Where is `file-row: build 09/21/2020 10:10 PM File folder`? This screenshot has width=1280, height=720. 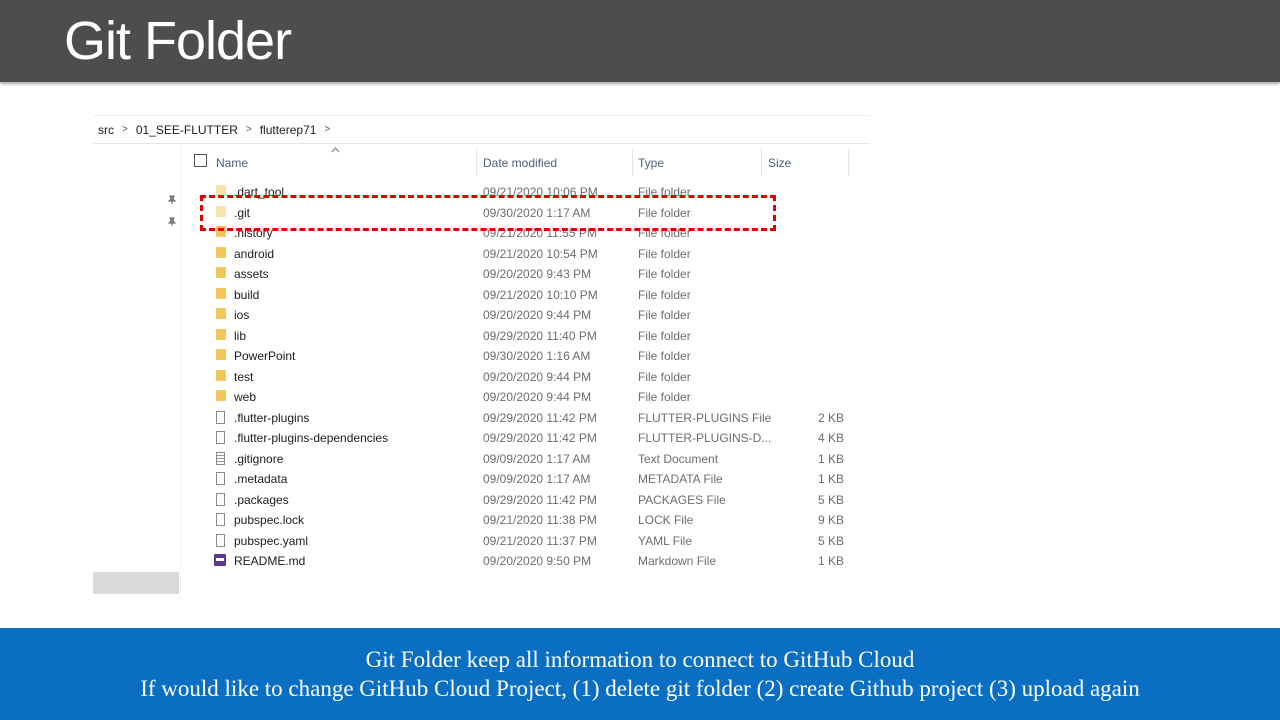
file-row: build 09/21/2020 10:10 PM File folder is located at coordinates (525, 295).